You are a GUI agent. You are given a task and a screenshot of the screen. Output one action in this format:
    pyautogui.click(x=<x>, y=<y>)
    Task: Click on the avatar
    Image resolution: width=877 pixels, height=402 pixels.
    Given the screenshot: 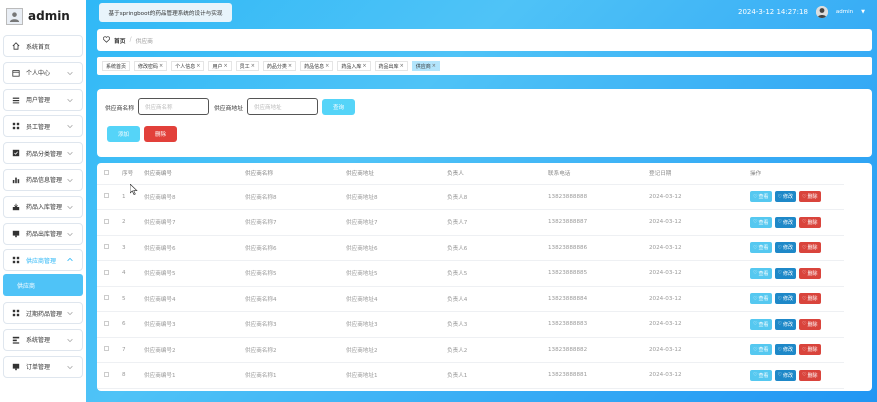 What is the action you would take?
    pyautogui.click(x=821, y=12)
    